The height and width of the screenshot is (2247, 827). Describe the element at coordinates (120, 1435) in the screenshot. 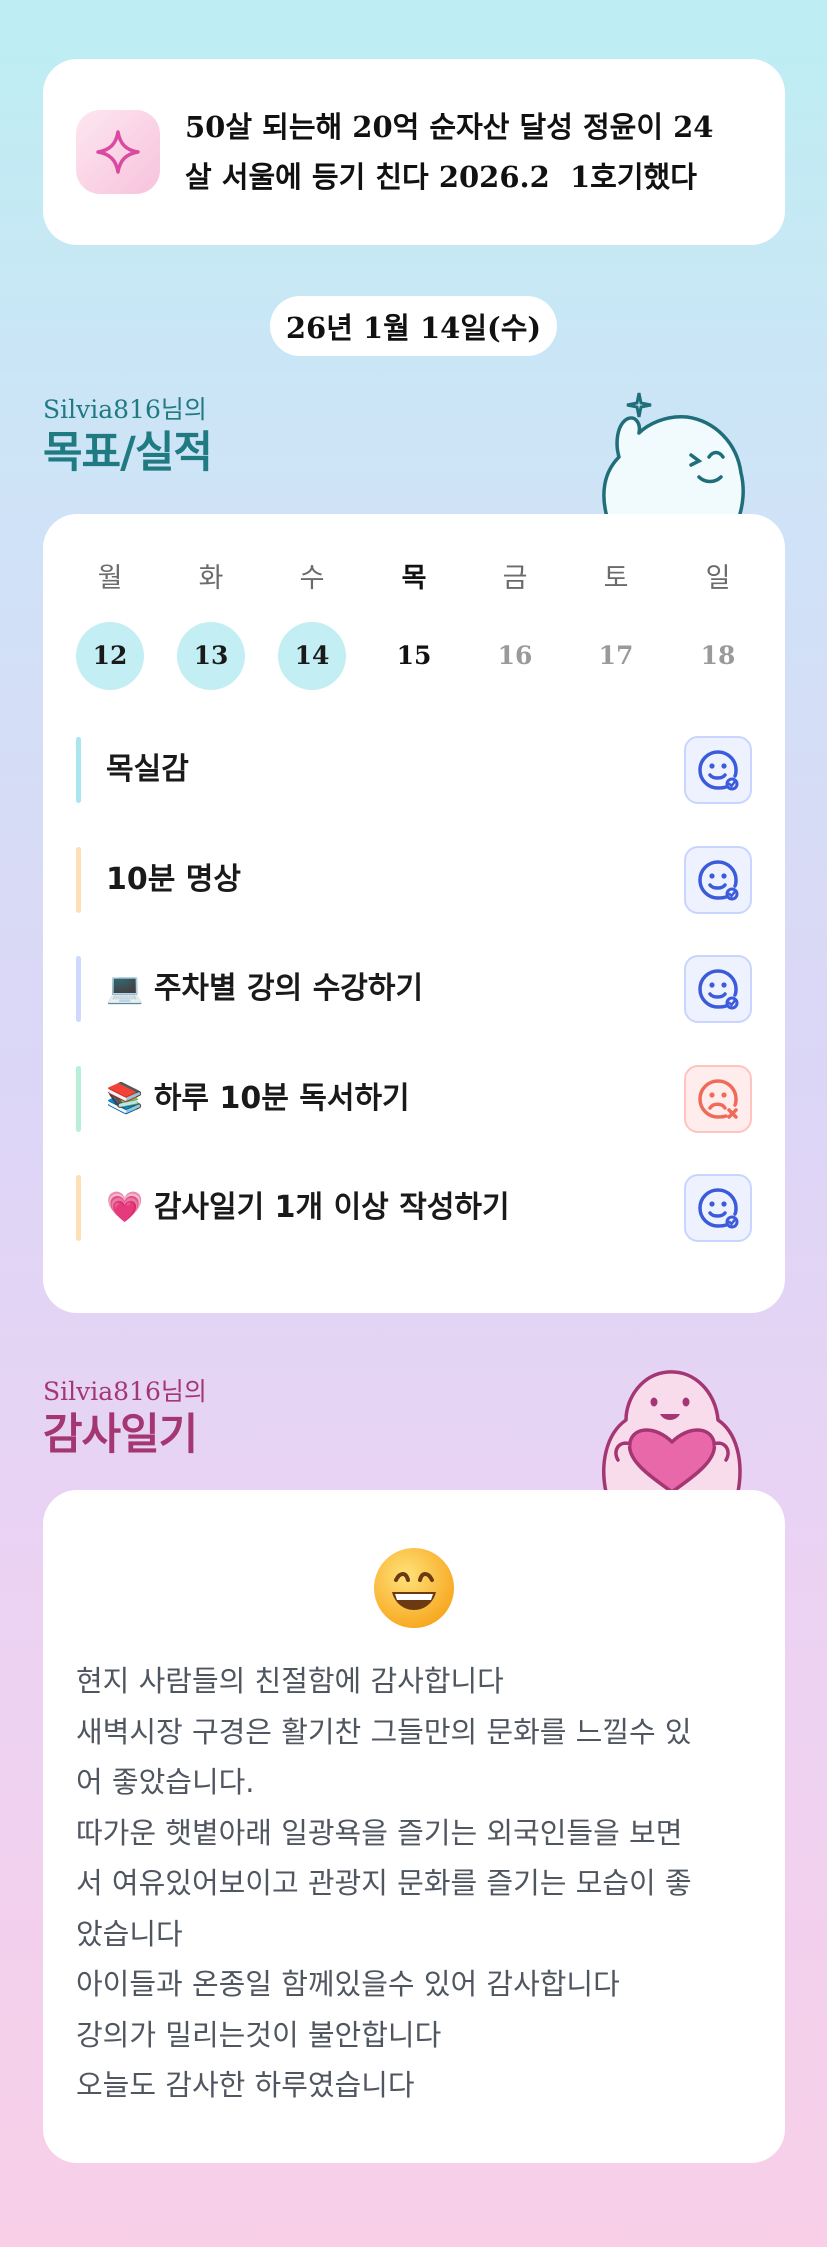

I see `gratitude-title: 감사일기` at that location.